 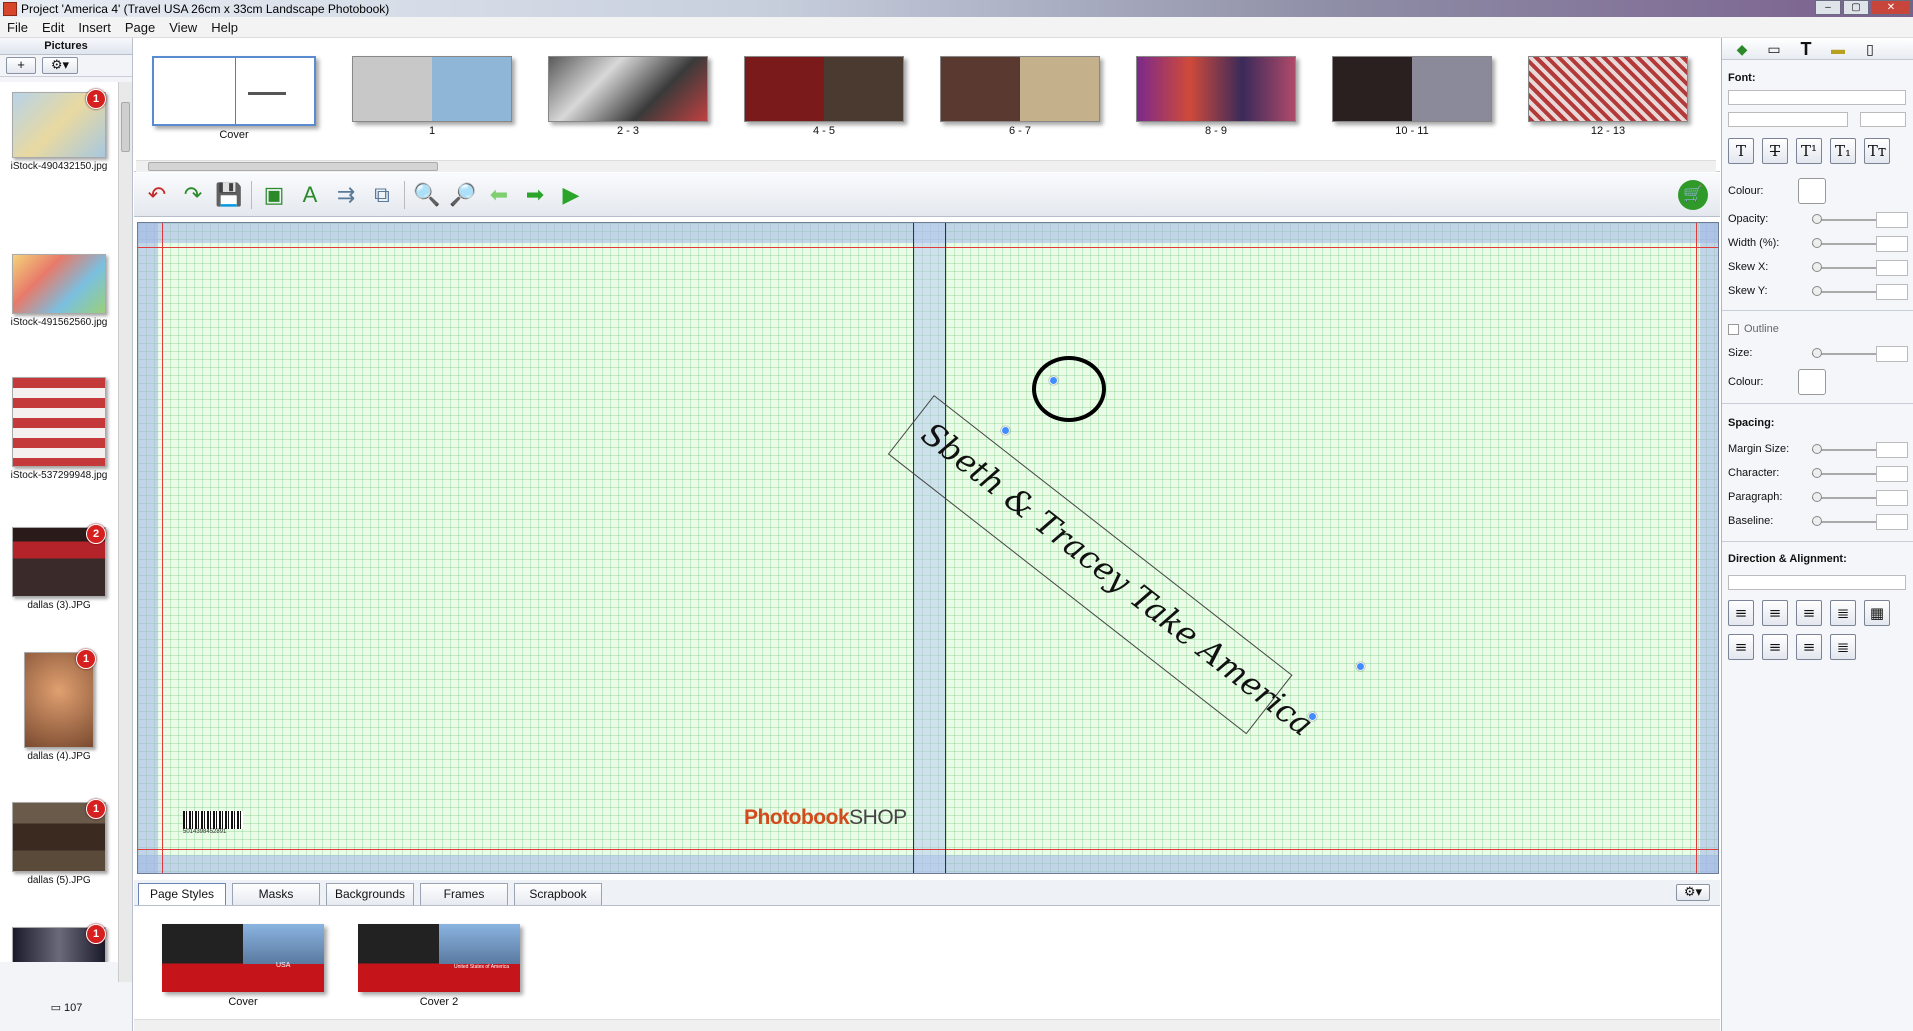 I want to click on page-thumb-2-3: 2 - 3, so click(x=628, y=96).